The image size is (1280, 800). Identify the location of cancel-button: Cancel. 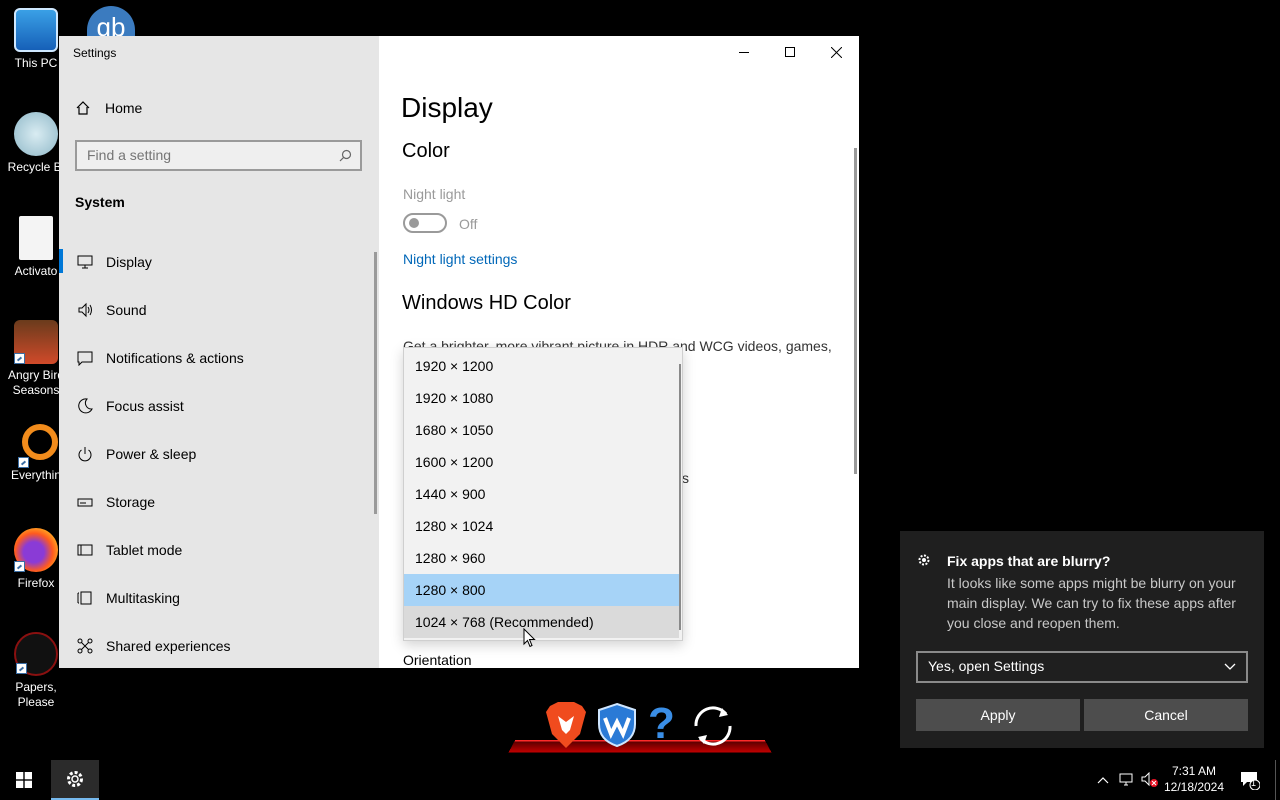
(1166, 715).